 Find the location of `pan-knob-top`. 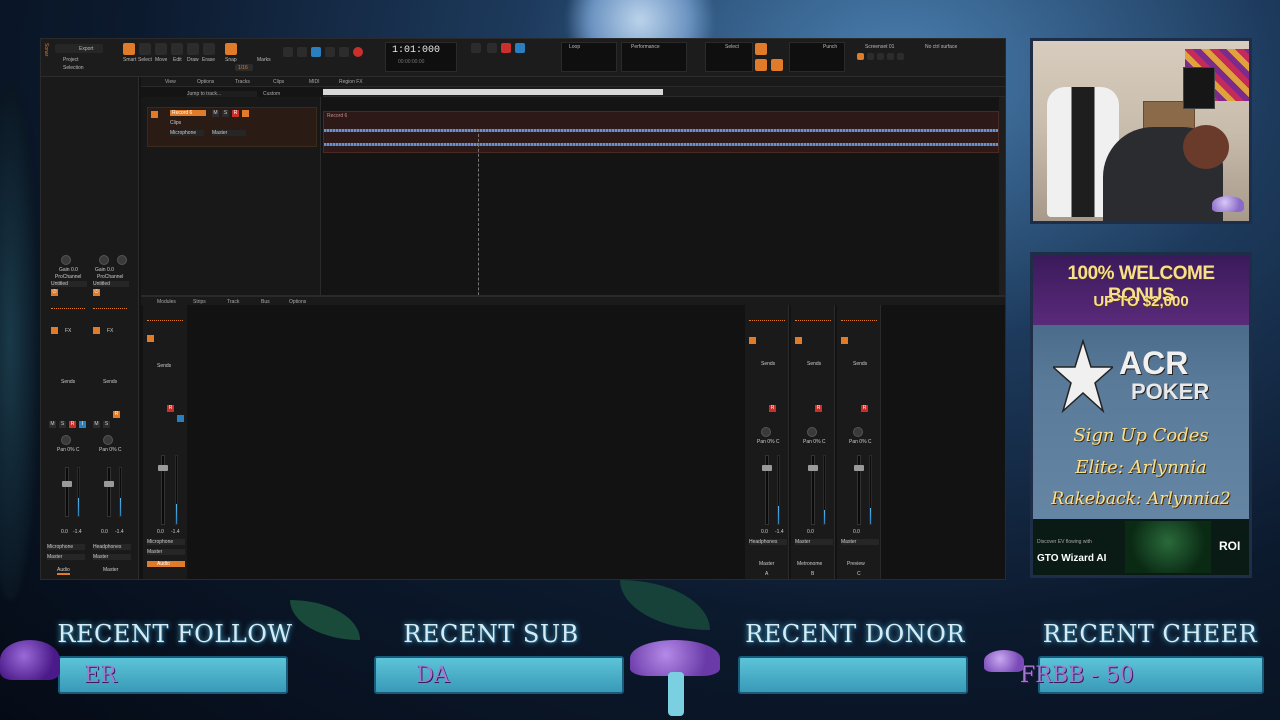

pan-knob-top is located at coordinates (122, 260).